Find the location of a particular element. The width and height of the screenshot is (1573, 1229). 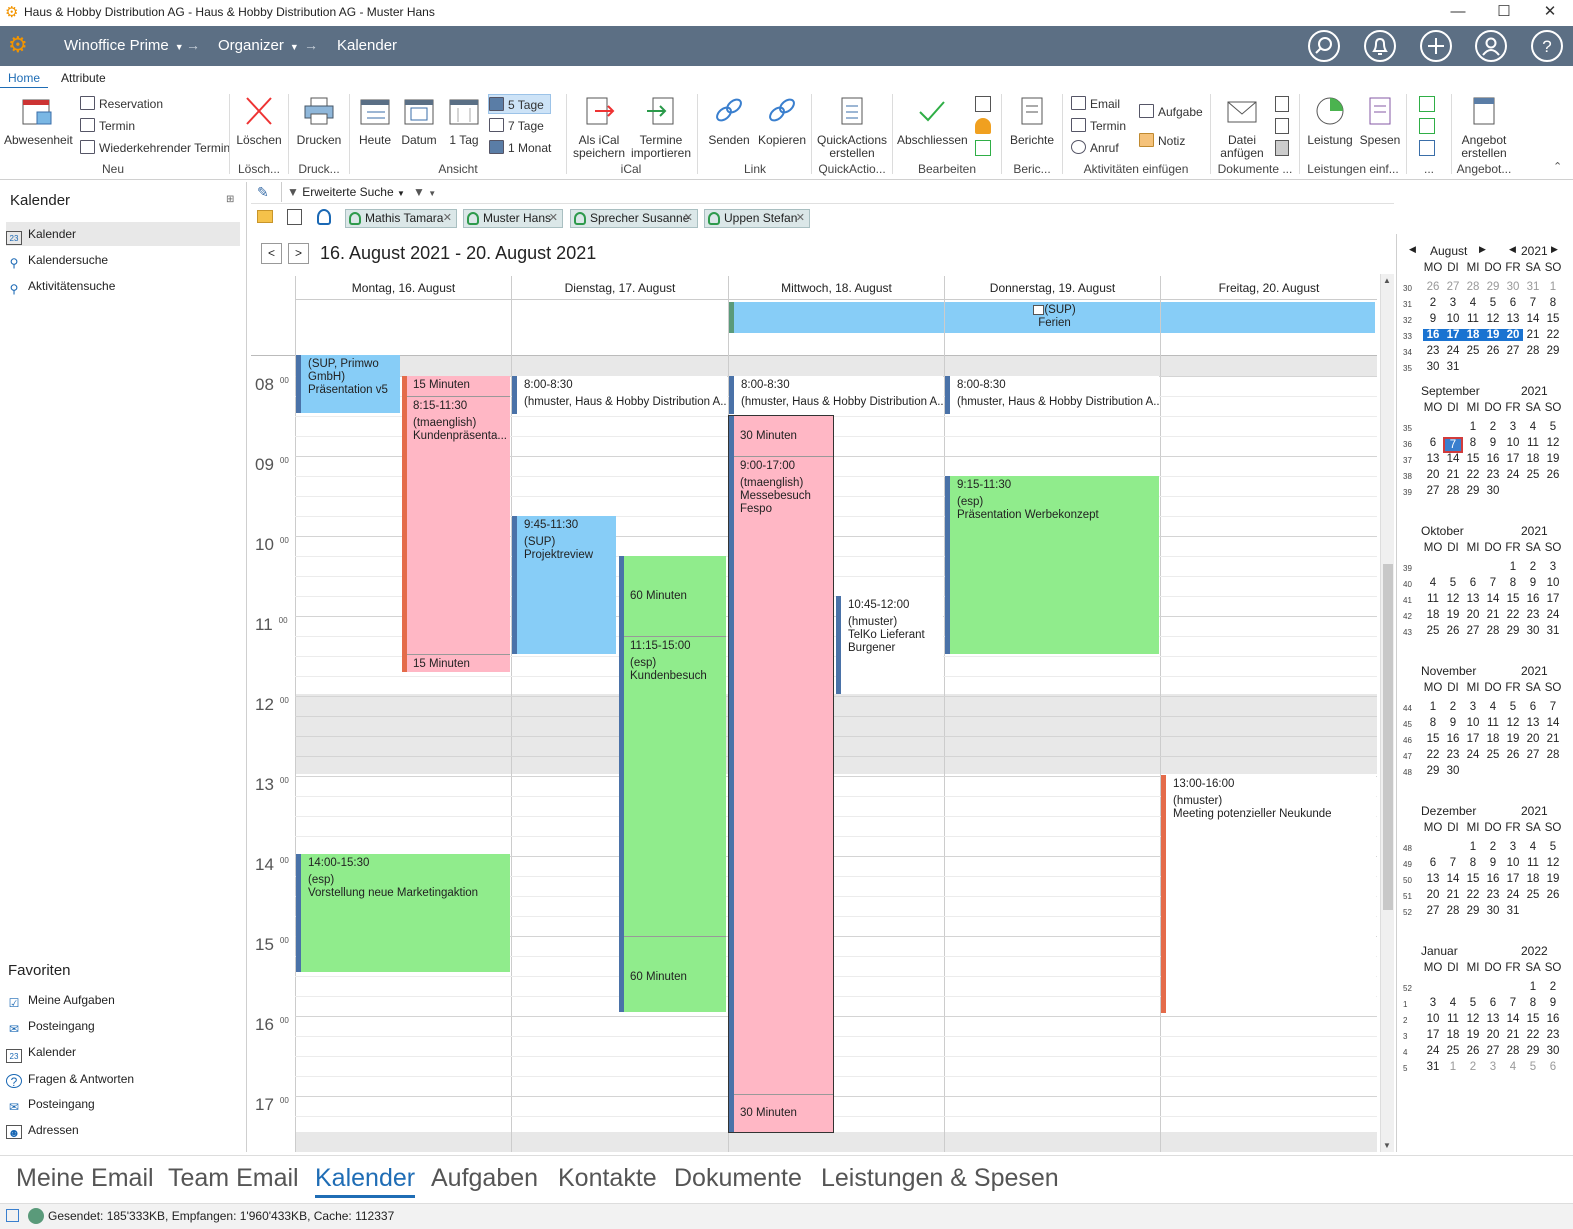

fav-posteingang-2: ✉ Posteingang is located at coordinates (123, 1104).